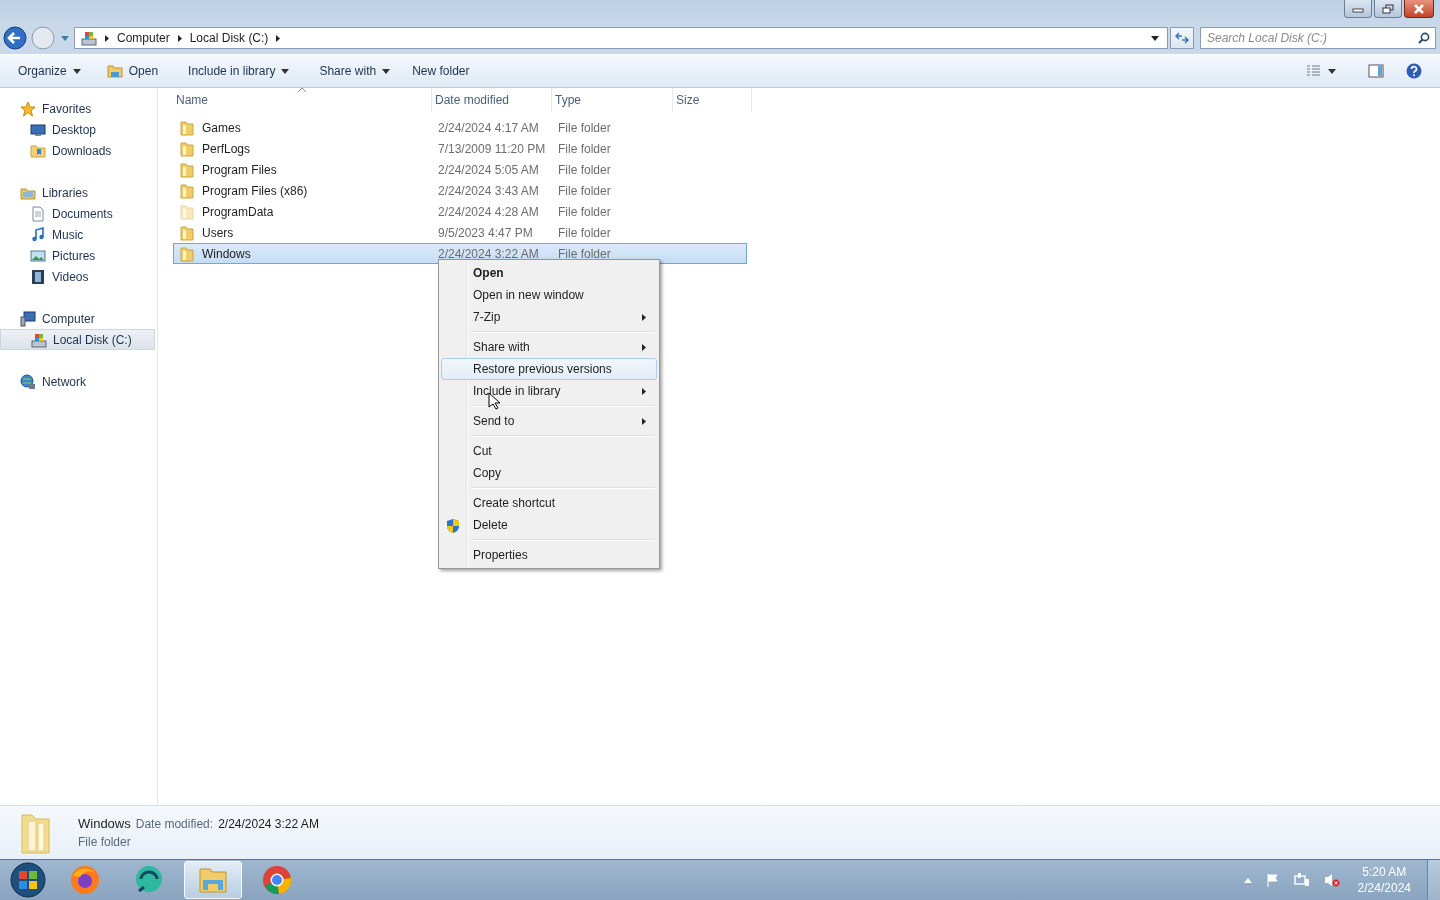 This screenshot has width=1440, height=900. What do you see at coordinates (78, 276) in the screenshot?
I see `sidebar-item: Videos` at bounding box center [78, 276].